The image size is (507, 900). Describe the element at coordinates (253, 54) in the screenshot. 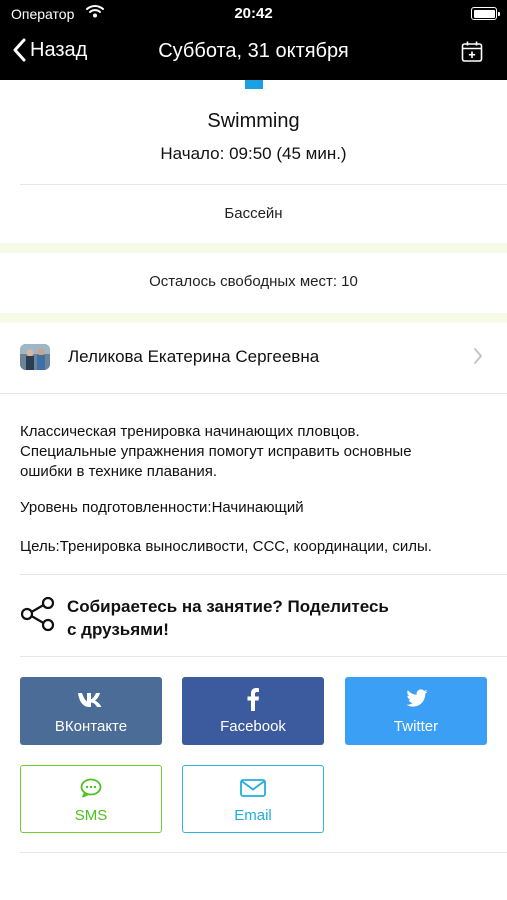

I see `navigation-bar: Назад Суббота, 31 октября` at that location.